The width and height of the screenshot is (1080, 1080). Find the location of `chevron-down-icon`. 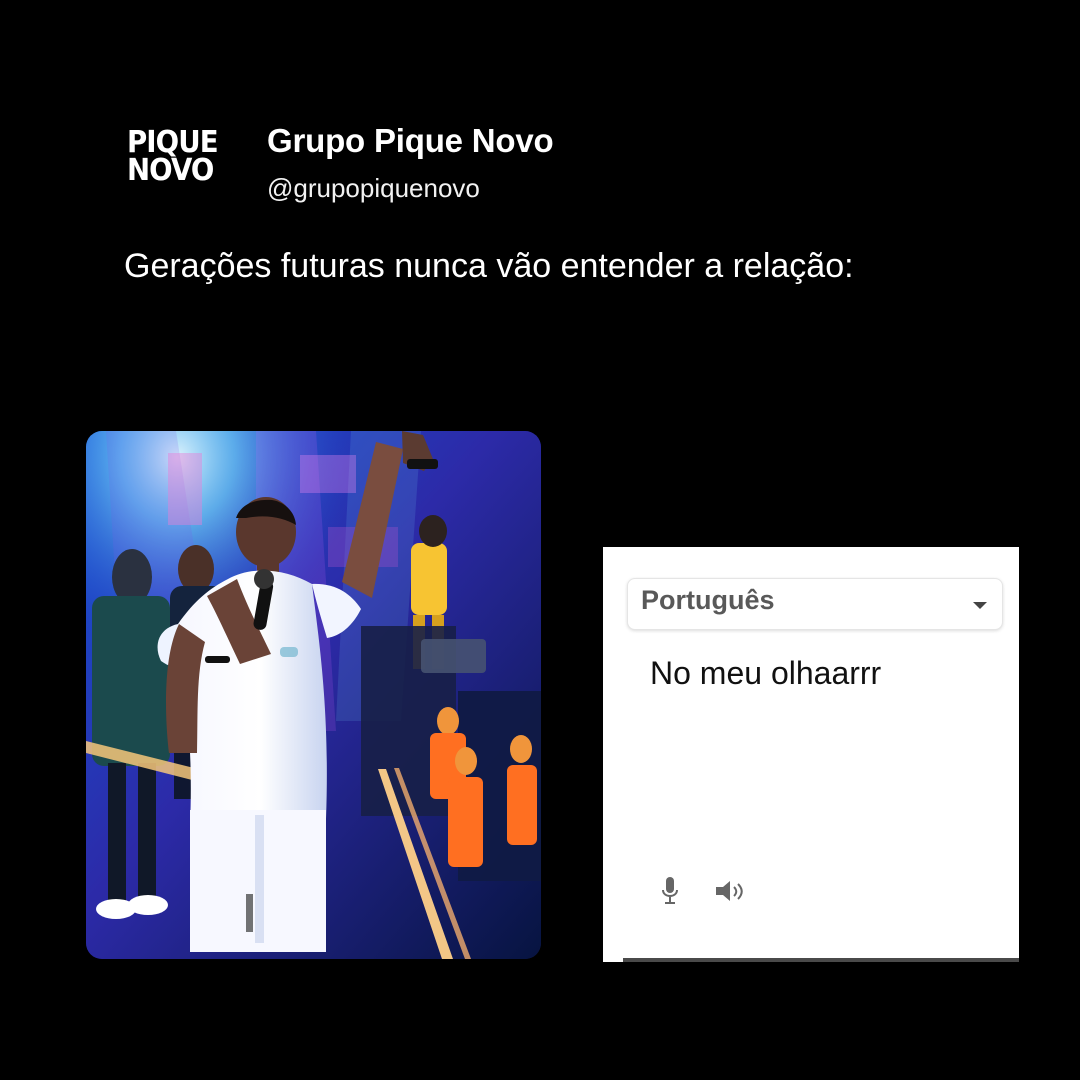

chevron-down-icon is located at coordinates (980, 605).